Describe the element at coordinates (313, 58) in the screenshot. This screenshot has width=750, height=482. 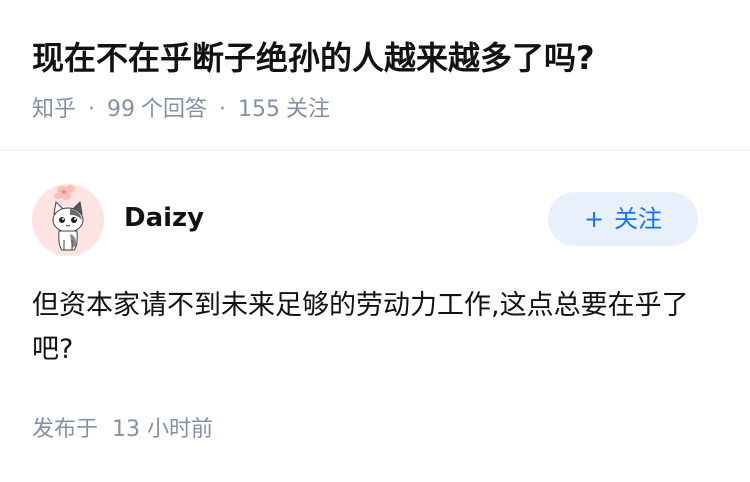
I see `question-title: 现在不在乎断子绝孙的人越来越多了吗?` at that location.